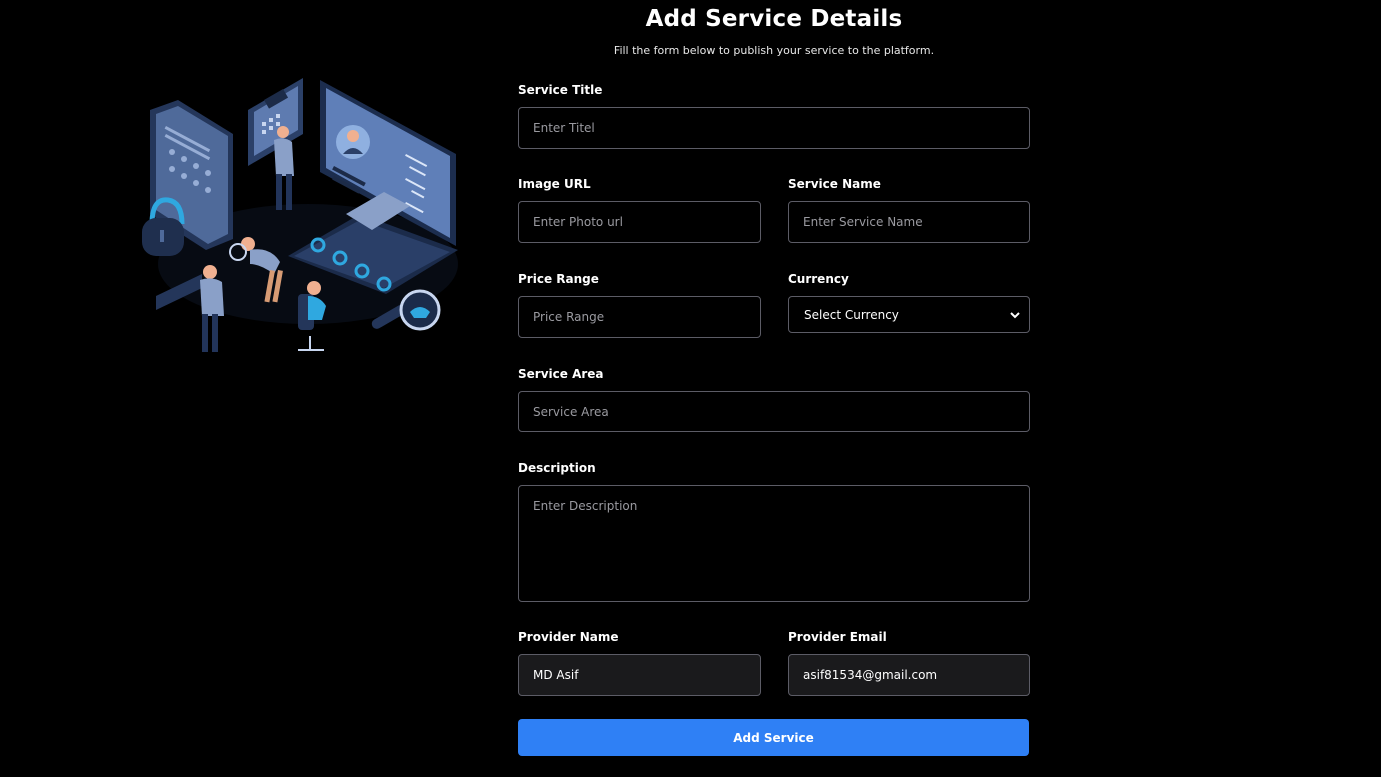 The image size is (1381, 777). Describe the element at coordinates (639, 317) in the screenshot. I see `price-range-input` at that location.